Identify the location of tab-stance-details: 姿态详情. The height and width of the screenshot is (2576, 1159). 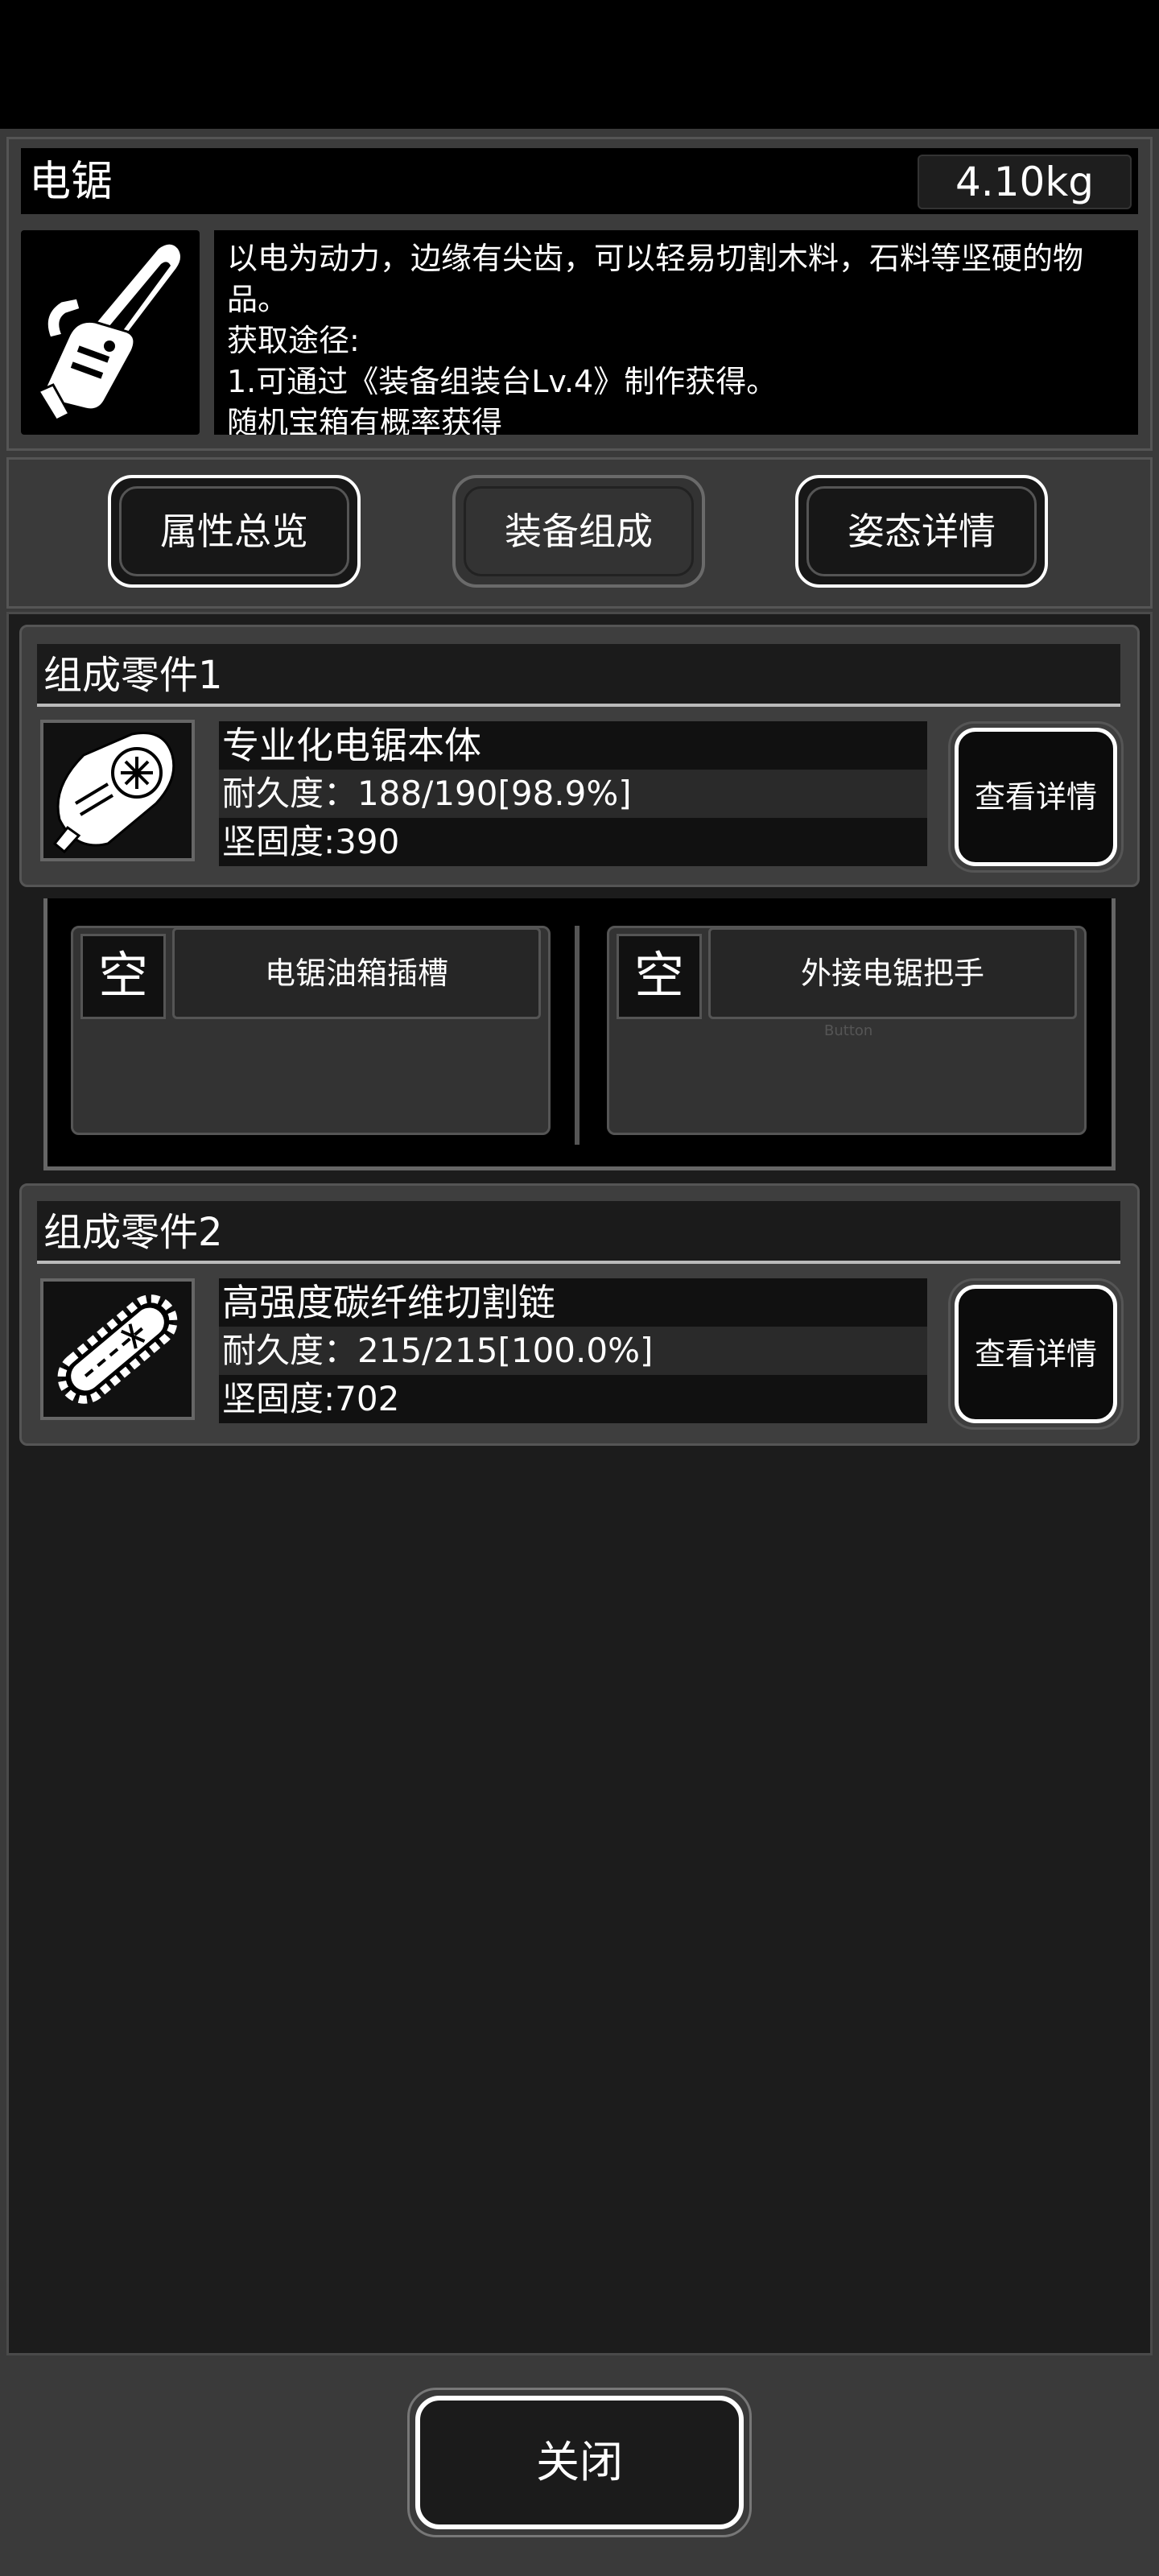
(922, 531).